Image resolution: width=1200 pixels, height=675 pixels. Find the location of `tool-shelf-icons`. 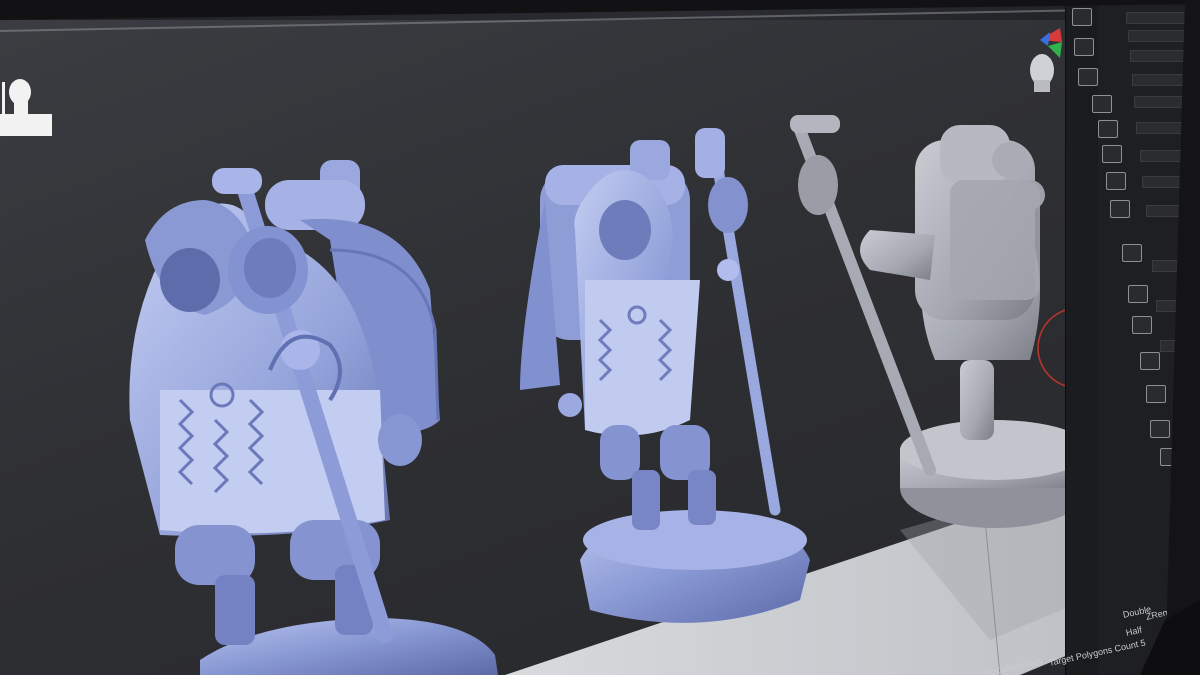

tool-shelf-icons is located at coordinates (1082, 17).